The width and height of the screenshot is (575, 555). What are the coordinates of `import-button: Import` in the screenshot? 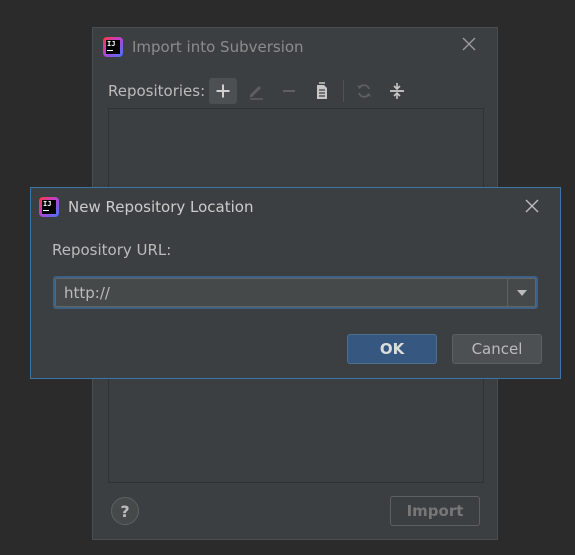 It's located at (435, 511).